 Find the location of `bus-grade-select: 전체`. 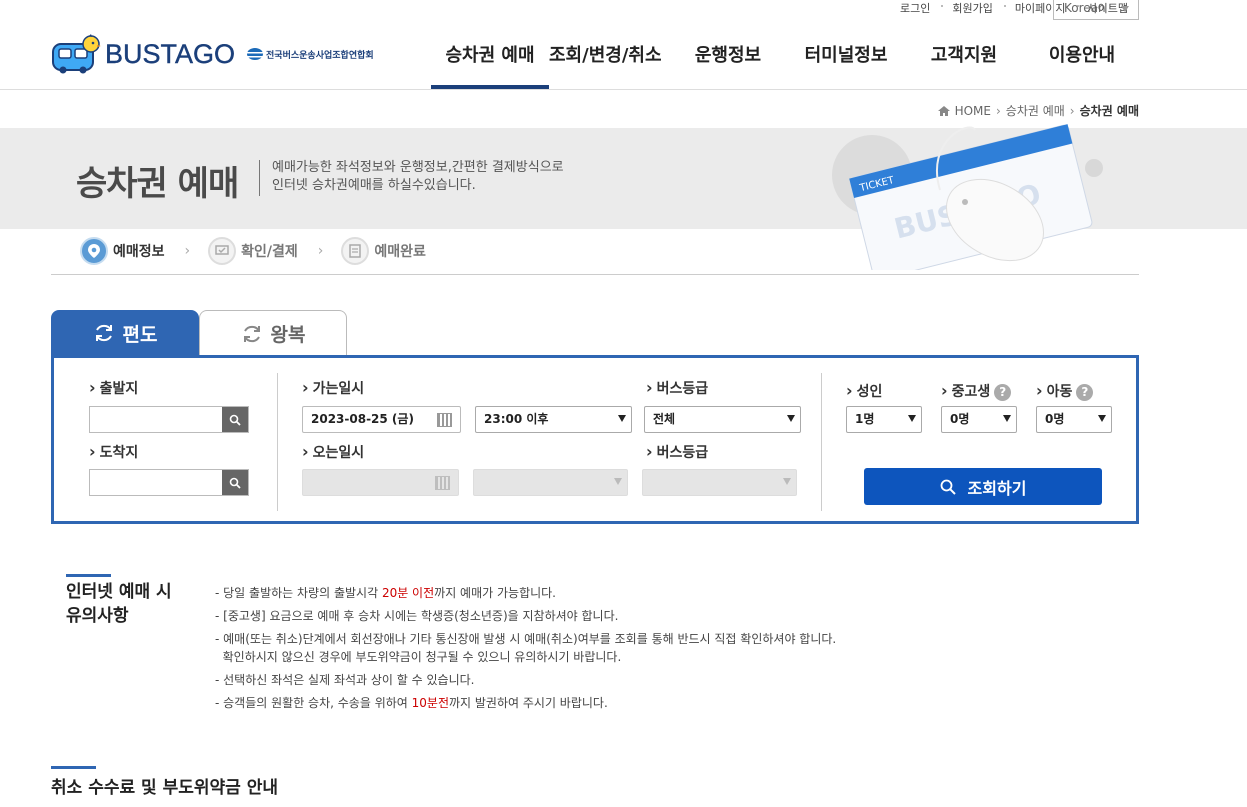

bus-grade-select: 전체 is located at coordinates (722, 419).